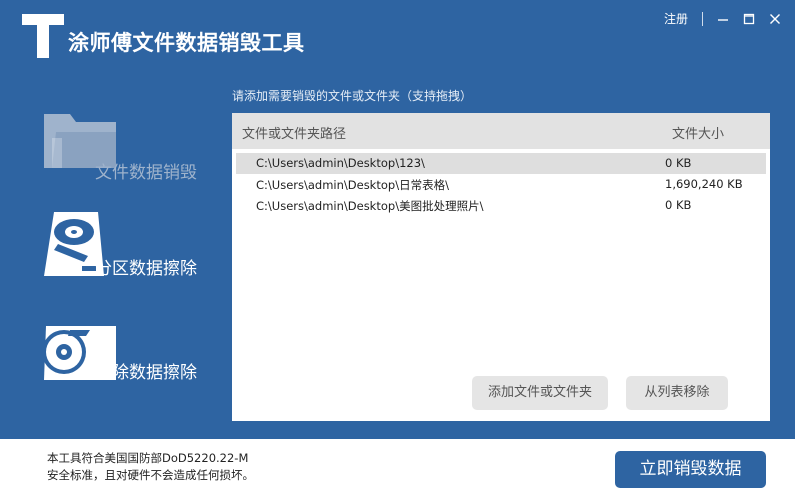  What do you see at coordinates (43, 36) in the screenshot?
I see `app-logo-icon` at bounding box center [43, 36].